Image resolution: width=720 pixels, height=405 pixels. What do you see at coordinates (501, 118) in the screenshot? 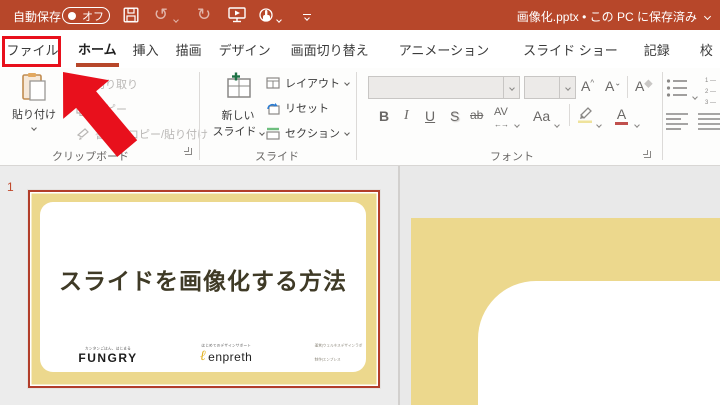
I see `character-spacing-button: AV ←→` at bounding box center [501, 118].